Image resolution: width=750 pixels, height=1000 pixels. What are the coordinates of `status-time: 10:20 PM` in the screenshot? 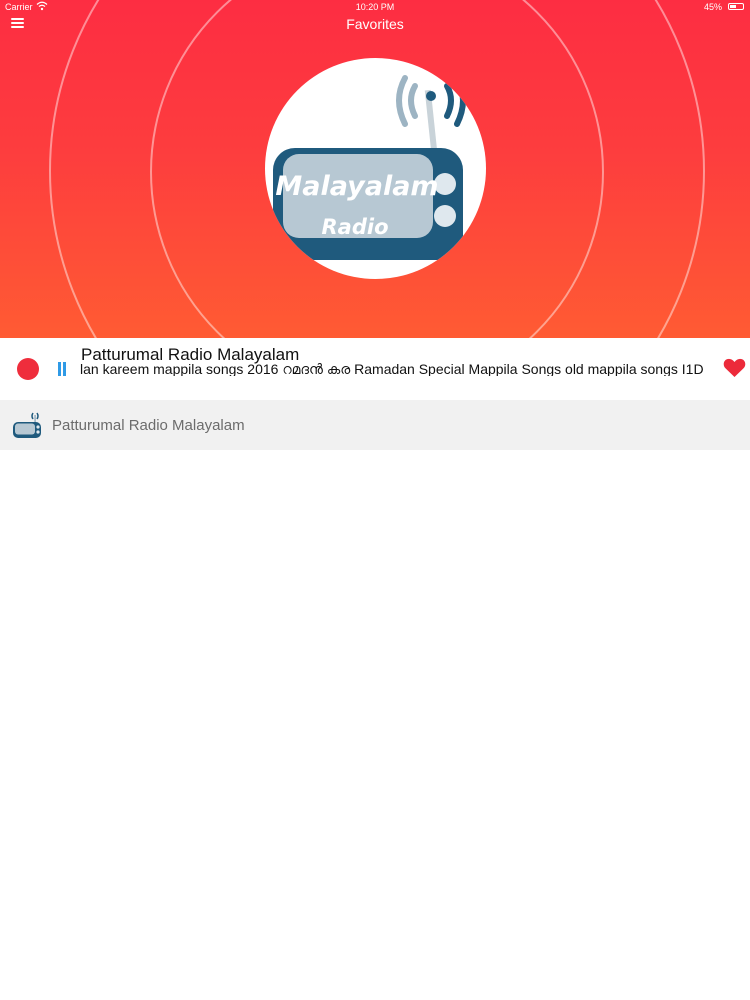 It's located at (375, 7).